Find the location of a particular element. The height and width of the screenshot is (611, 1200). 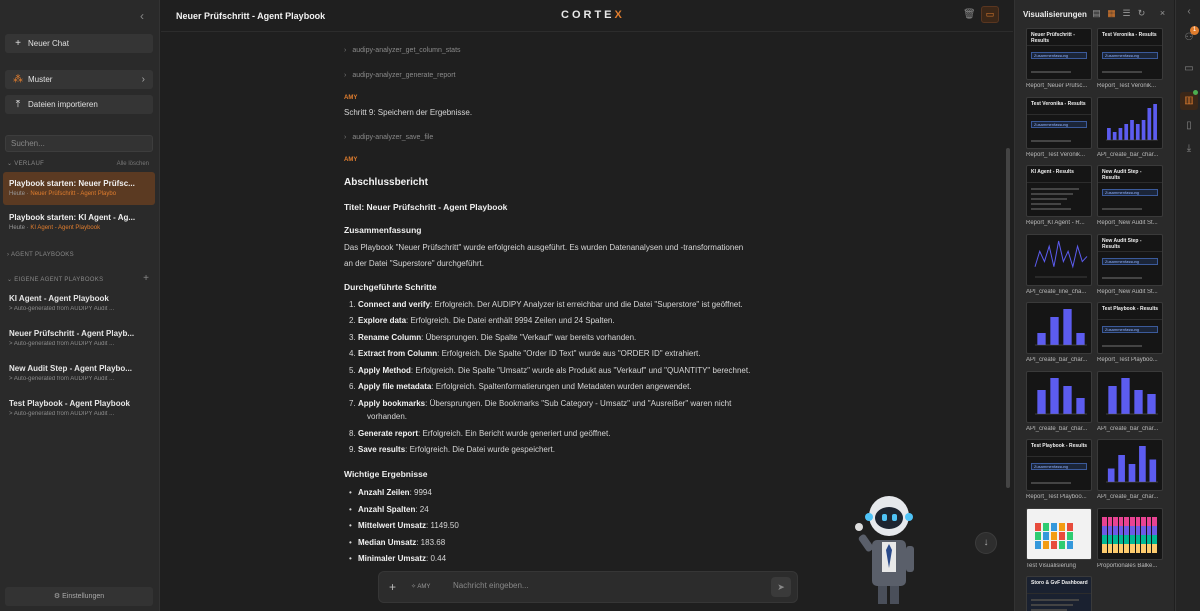

download-icon: ⤓ is located at coordinates (1189, 148).